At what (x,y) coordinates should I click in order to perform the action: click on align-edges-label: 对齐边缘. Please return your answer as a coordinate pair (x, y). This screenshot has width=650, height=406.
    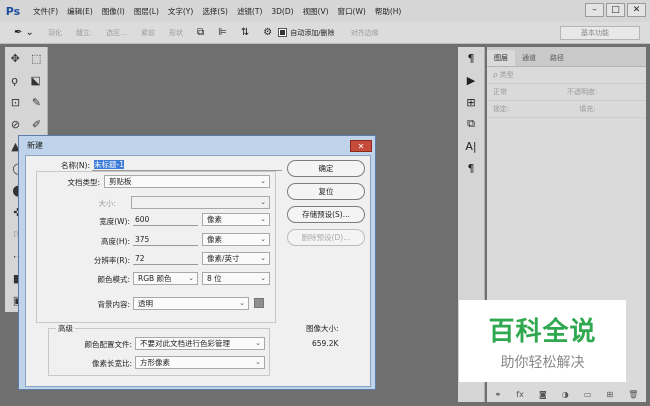
    Looking at the image, I should click on (365, 33).